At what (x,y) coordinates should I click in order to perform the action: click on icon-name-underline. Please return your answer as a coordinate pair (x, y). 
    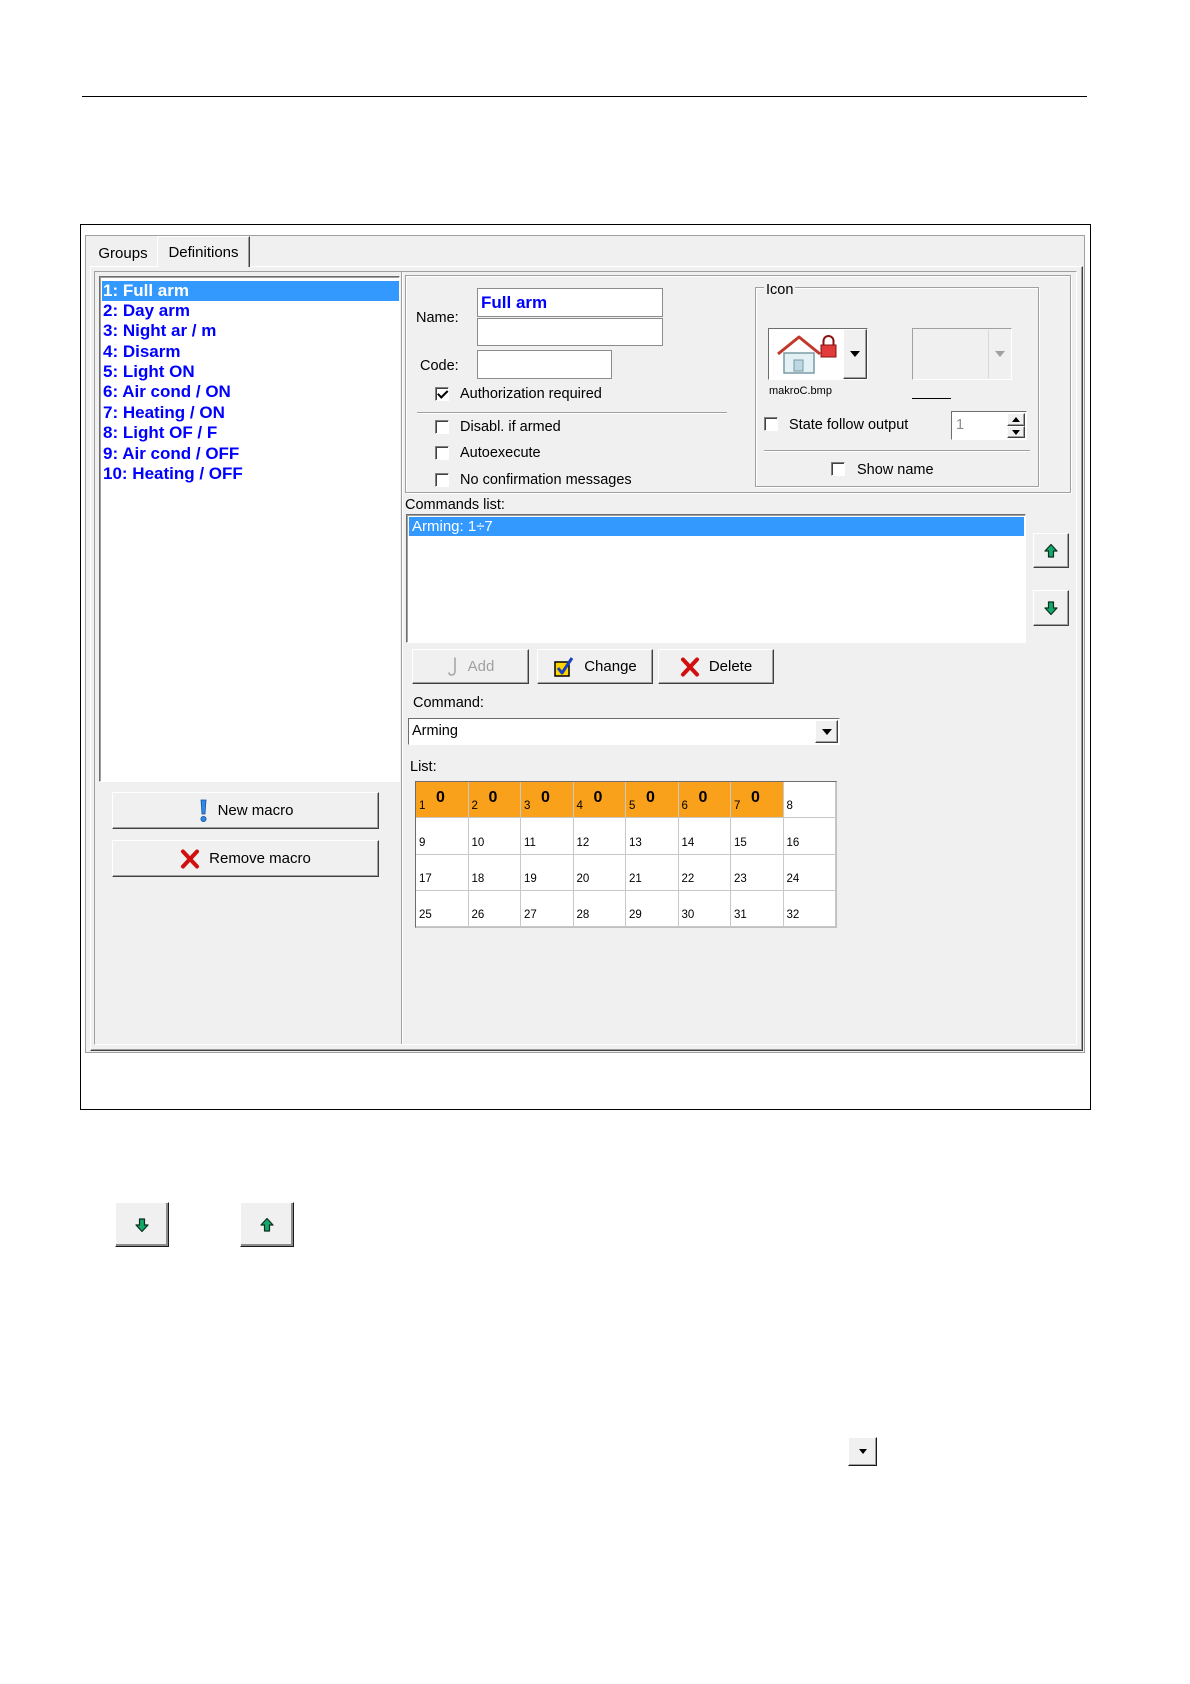
    Looking at the image, I should click on (931, 398).